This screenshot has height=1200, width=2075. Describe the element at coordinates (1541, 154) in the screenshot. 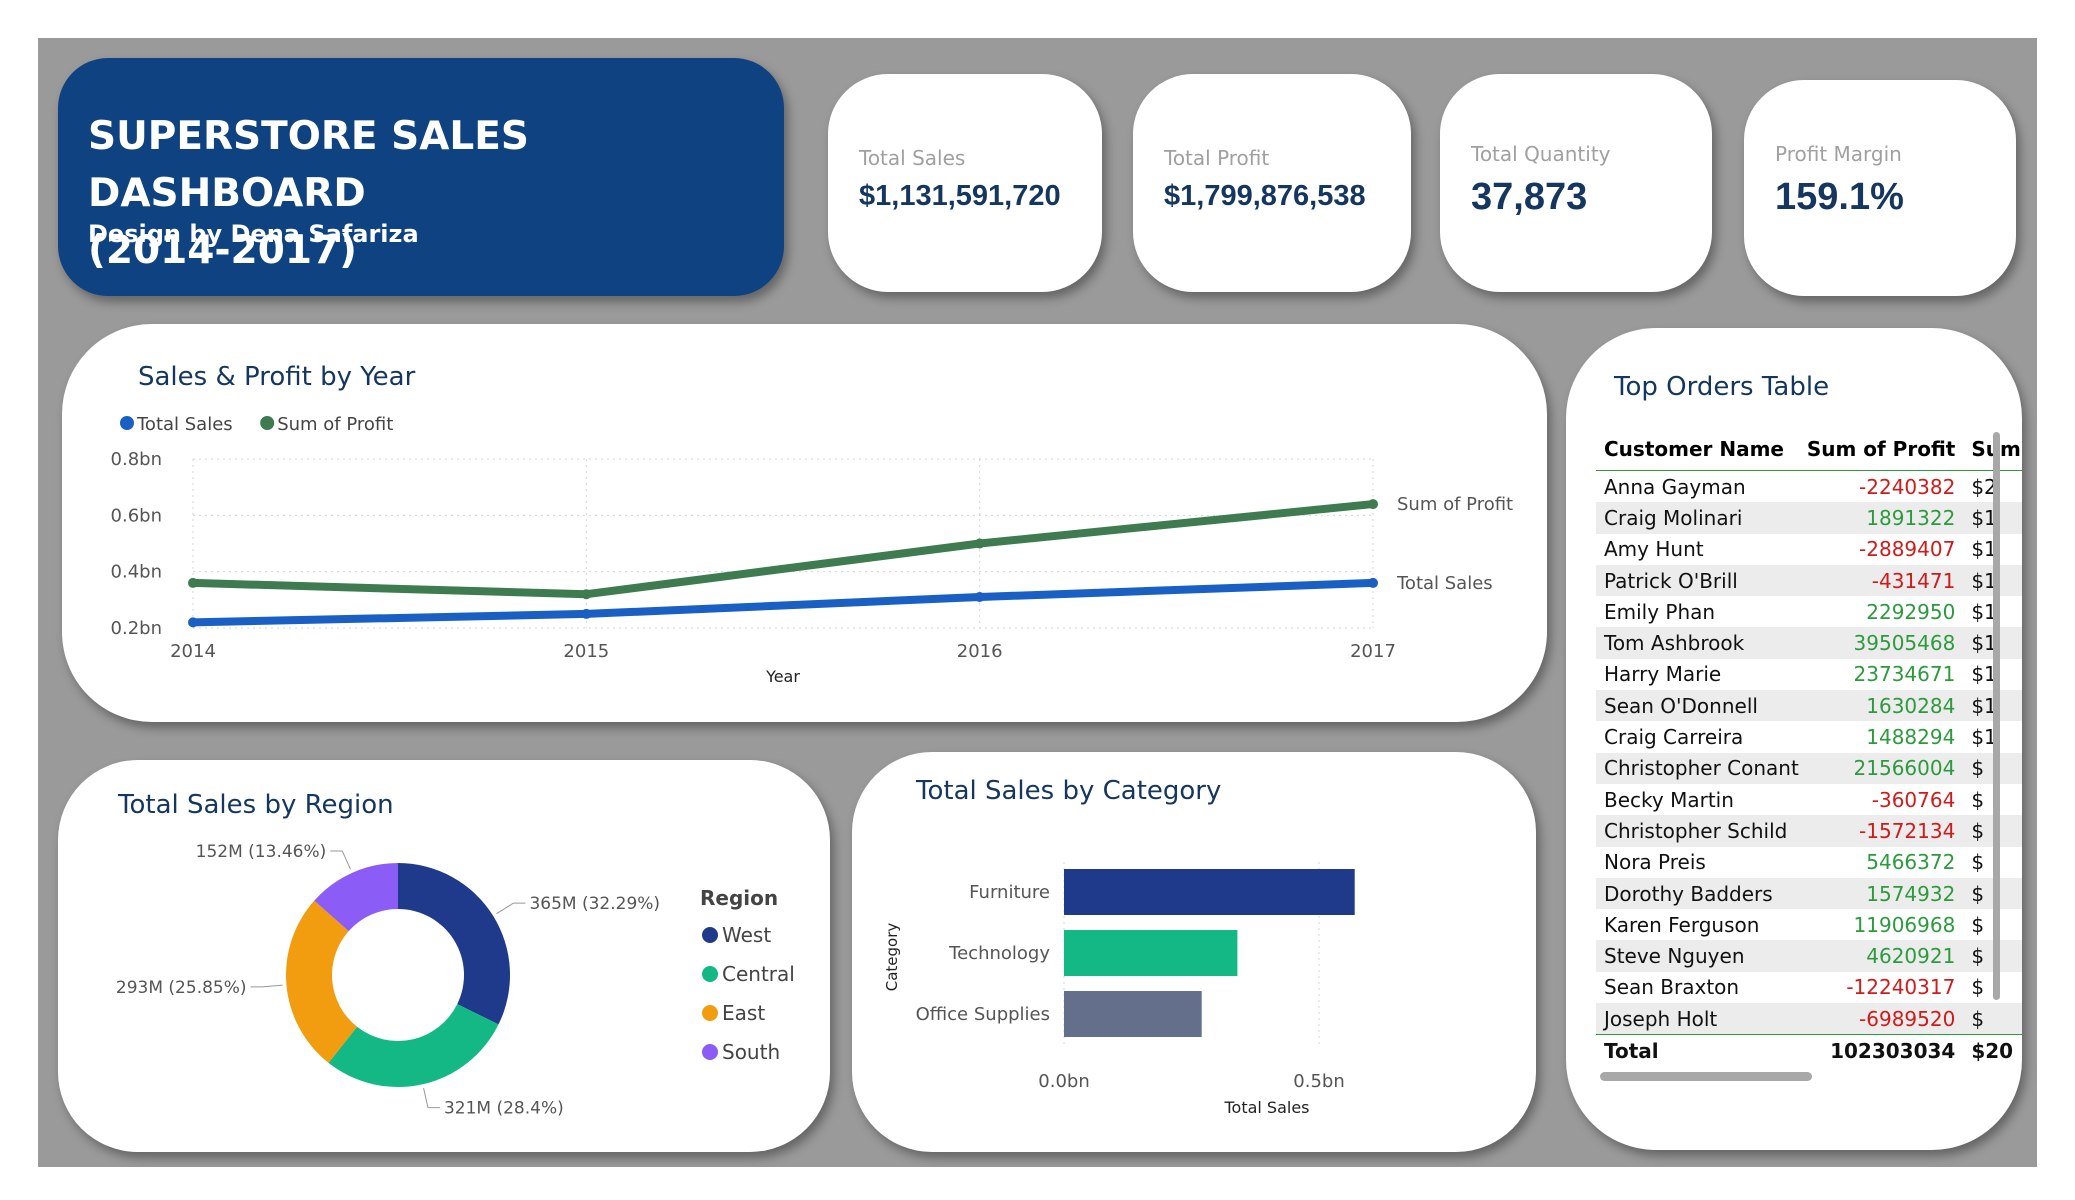

I see `kpi-label: Total Quantity` at that location.